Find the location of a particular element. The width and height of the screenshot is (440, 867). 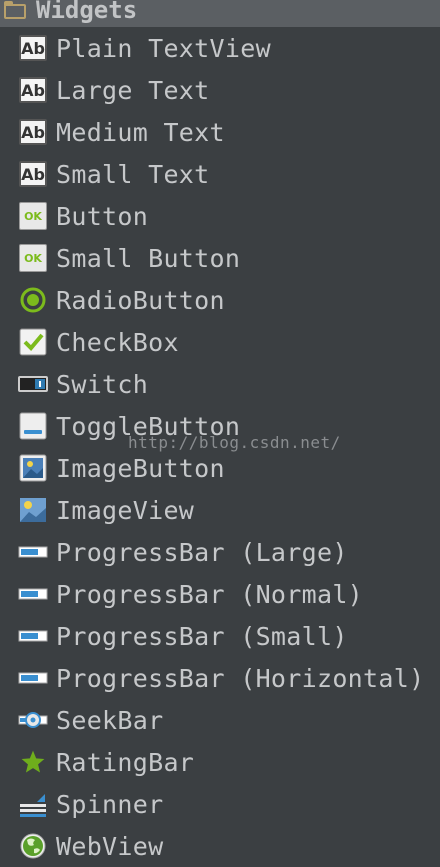

palette-item-label: CheckBox is located at coordinates (117, 342).